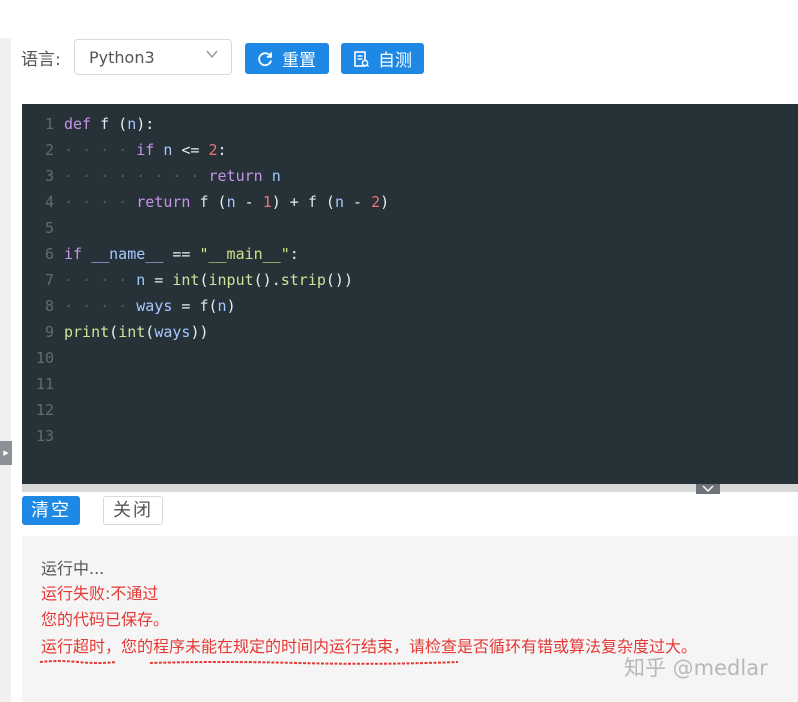  I want to click on code-line: 4 · · · · return f (n - 1) + f (n - 2), so click(410, 202).